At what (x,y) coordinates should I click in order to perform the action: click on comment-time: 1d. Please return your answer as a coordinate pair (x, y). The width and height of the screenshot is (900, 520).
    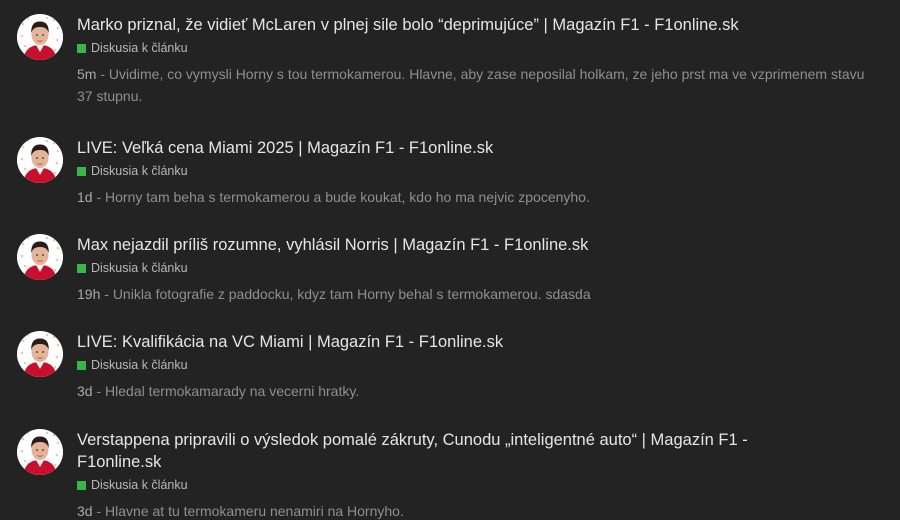
    Looking at the image, I should click on (85, 197).